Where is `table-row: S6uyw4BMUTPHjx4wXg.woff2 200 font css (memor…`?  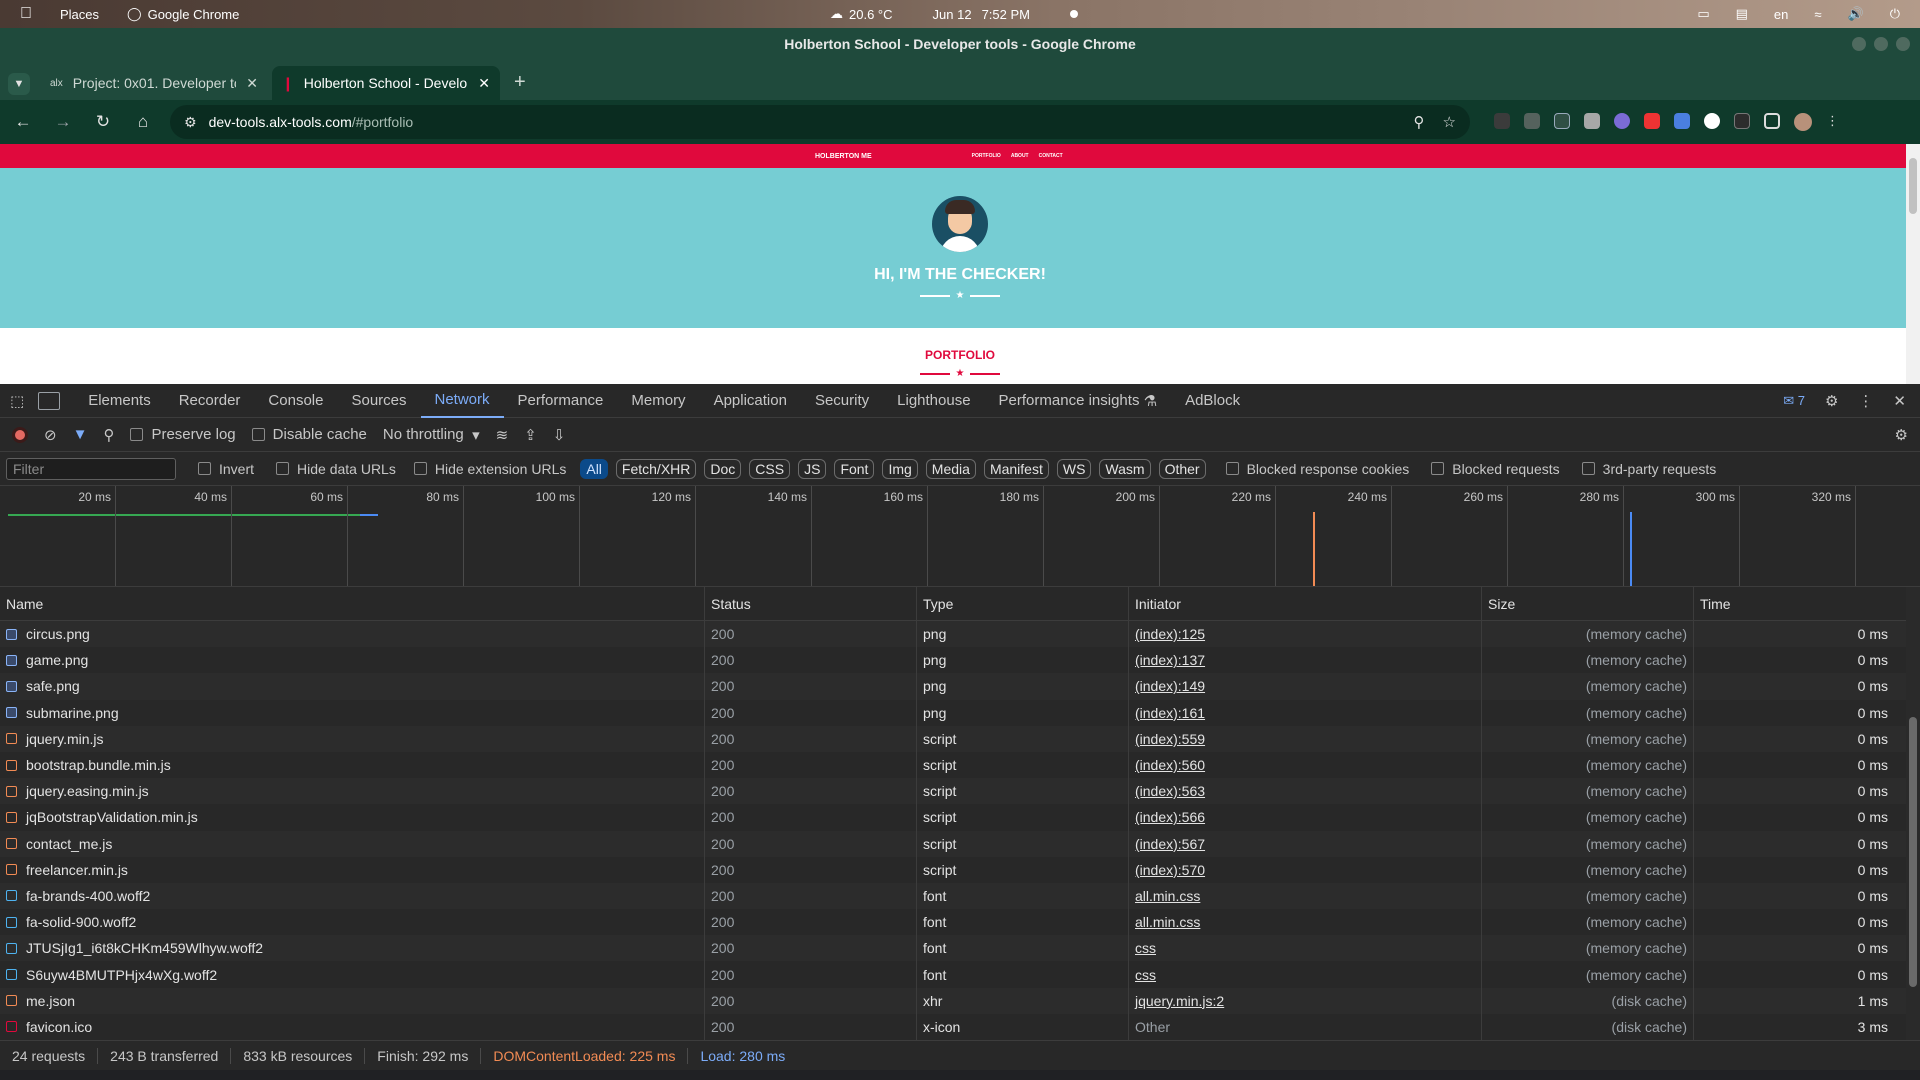
table-row: S6uyw4BMUTPHjx4wXg.woff2 200 font css (memor… is located at coordinates (960, 974).